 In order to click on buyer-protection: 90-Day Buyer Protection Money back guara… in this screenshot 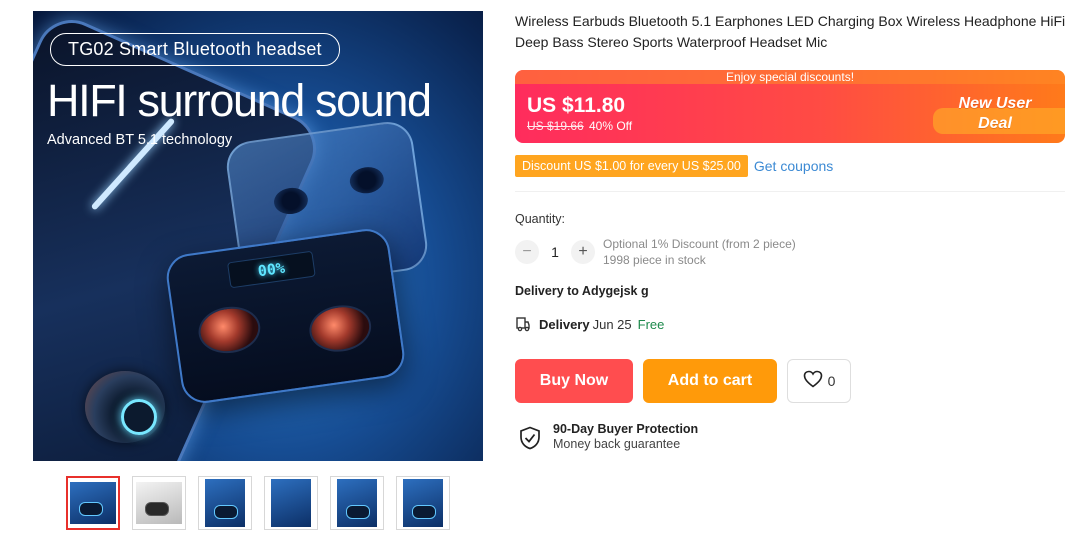, I will do `click(608, 437)`.